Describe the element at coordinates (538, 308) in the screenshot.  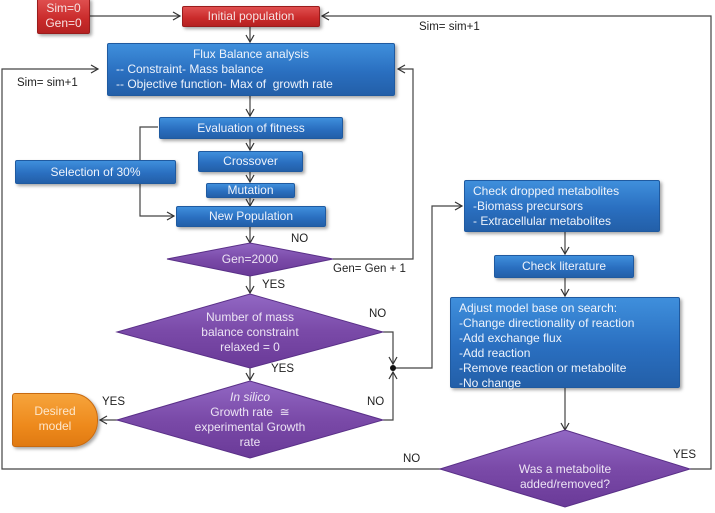
I see `adjust-model-title: Adjust model base on search:` at that location.